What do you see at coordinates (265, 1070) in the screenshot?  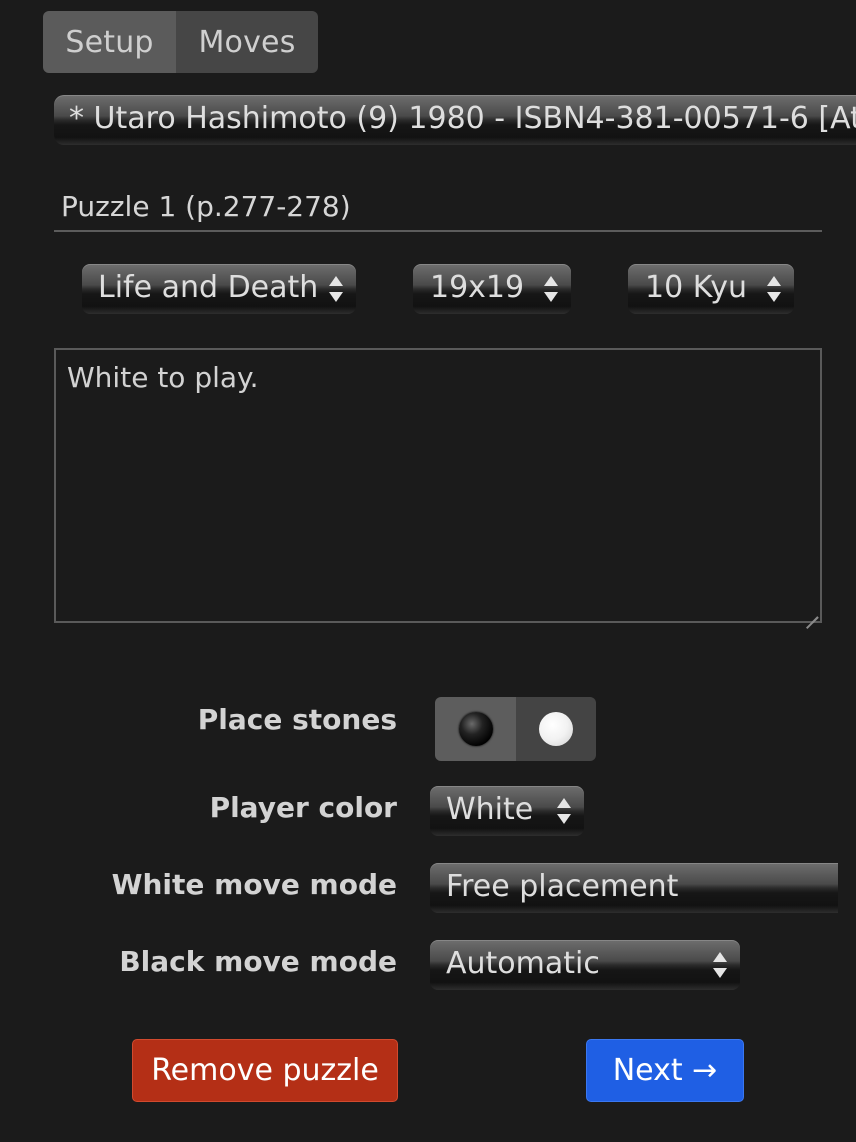 I see `remove-puzzle-button: Remove puzzle` at bounding box center [265, 1070].